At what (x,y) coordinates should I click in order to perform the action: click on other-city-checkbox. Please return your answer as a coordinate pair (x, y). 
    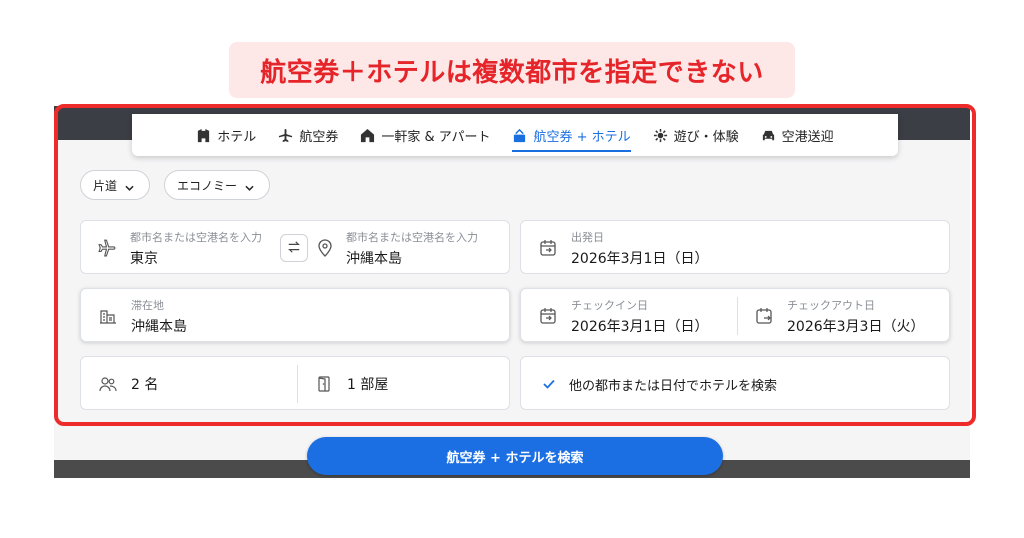
    Looking at the image, I should click on (549, 384).